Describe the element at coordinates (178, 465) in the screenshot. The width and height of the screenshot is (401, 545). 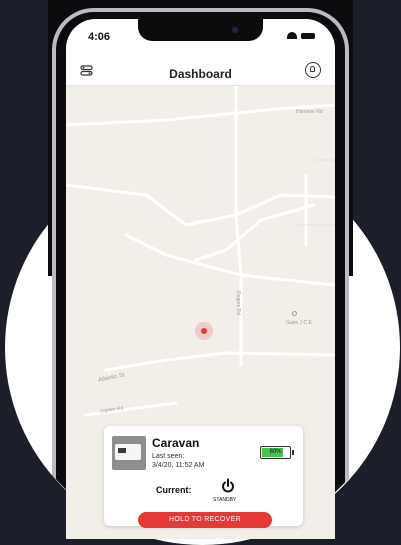
I see `last-seen-value: 3/4/20, 11:52 AM` at that location.